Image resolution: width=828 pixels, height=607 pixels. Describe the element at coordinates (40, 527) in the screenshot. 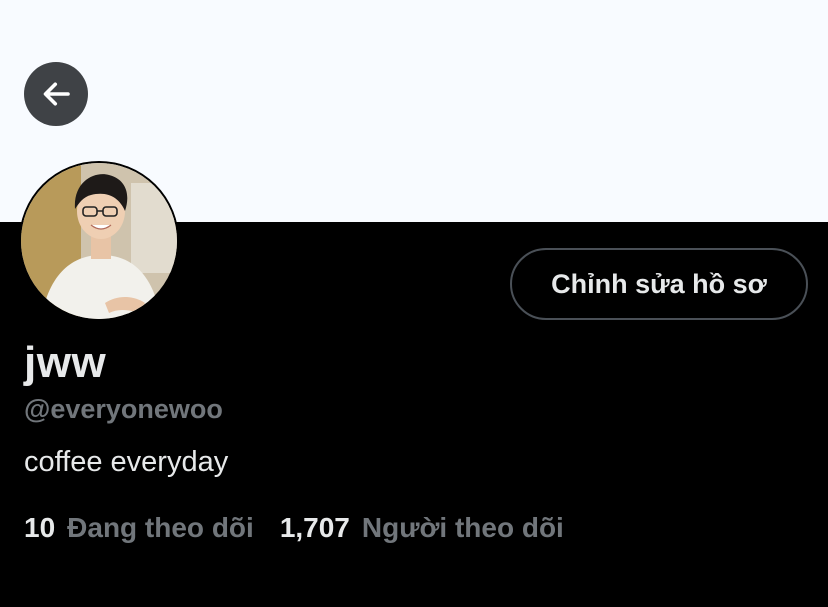

I see `following-count: 10` at that location.